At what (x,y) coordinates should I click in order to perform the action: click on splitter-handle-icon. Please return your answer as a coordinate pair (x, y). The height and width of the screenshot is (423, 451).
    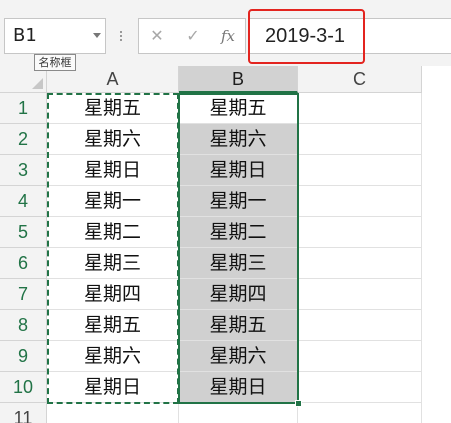
    Looking at the image, I should click on (121, 36).